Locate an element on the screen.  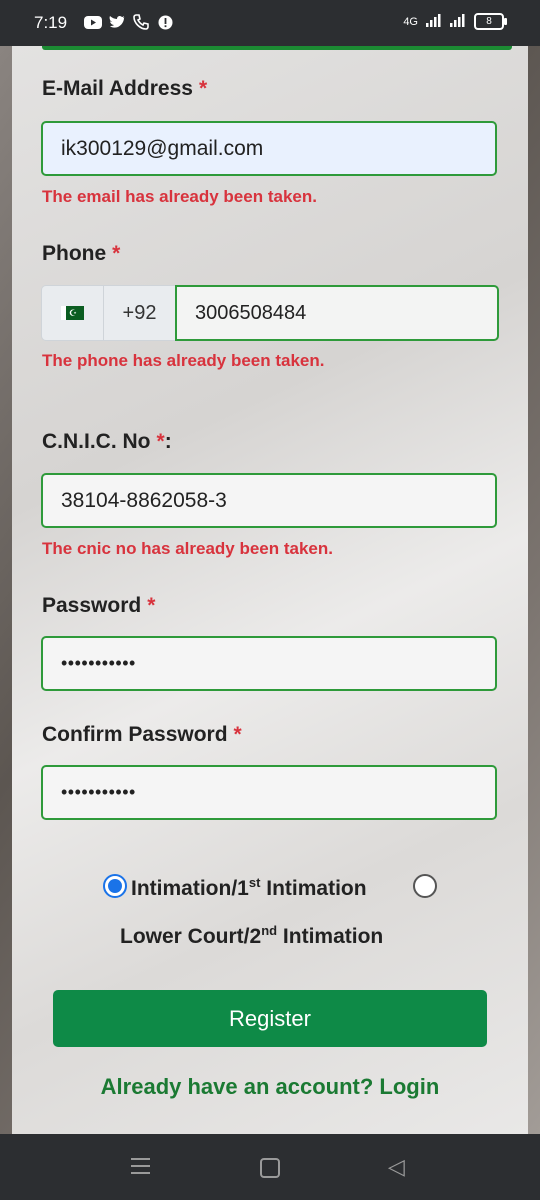
clock: 7:19 is located at coordinates (51, 22).